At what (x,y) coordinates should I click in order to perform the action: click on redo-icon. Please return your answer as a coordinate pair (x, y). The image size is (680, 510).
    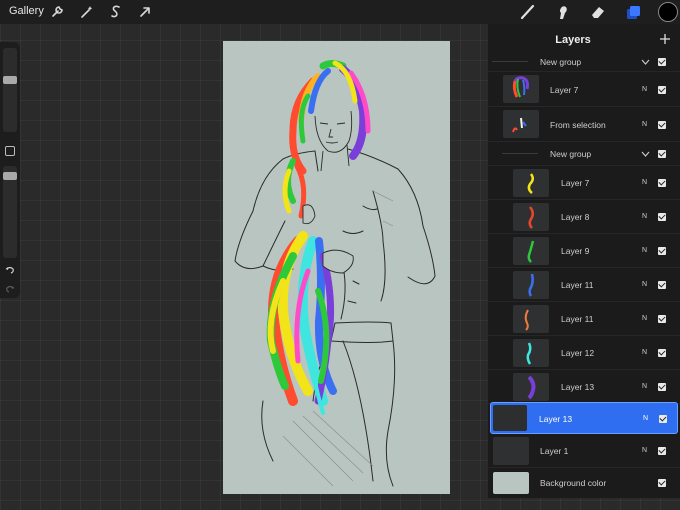
    Looking at the image, I should click on (10, 289).